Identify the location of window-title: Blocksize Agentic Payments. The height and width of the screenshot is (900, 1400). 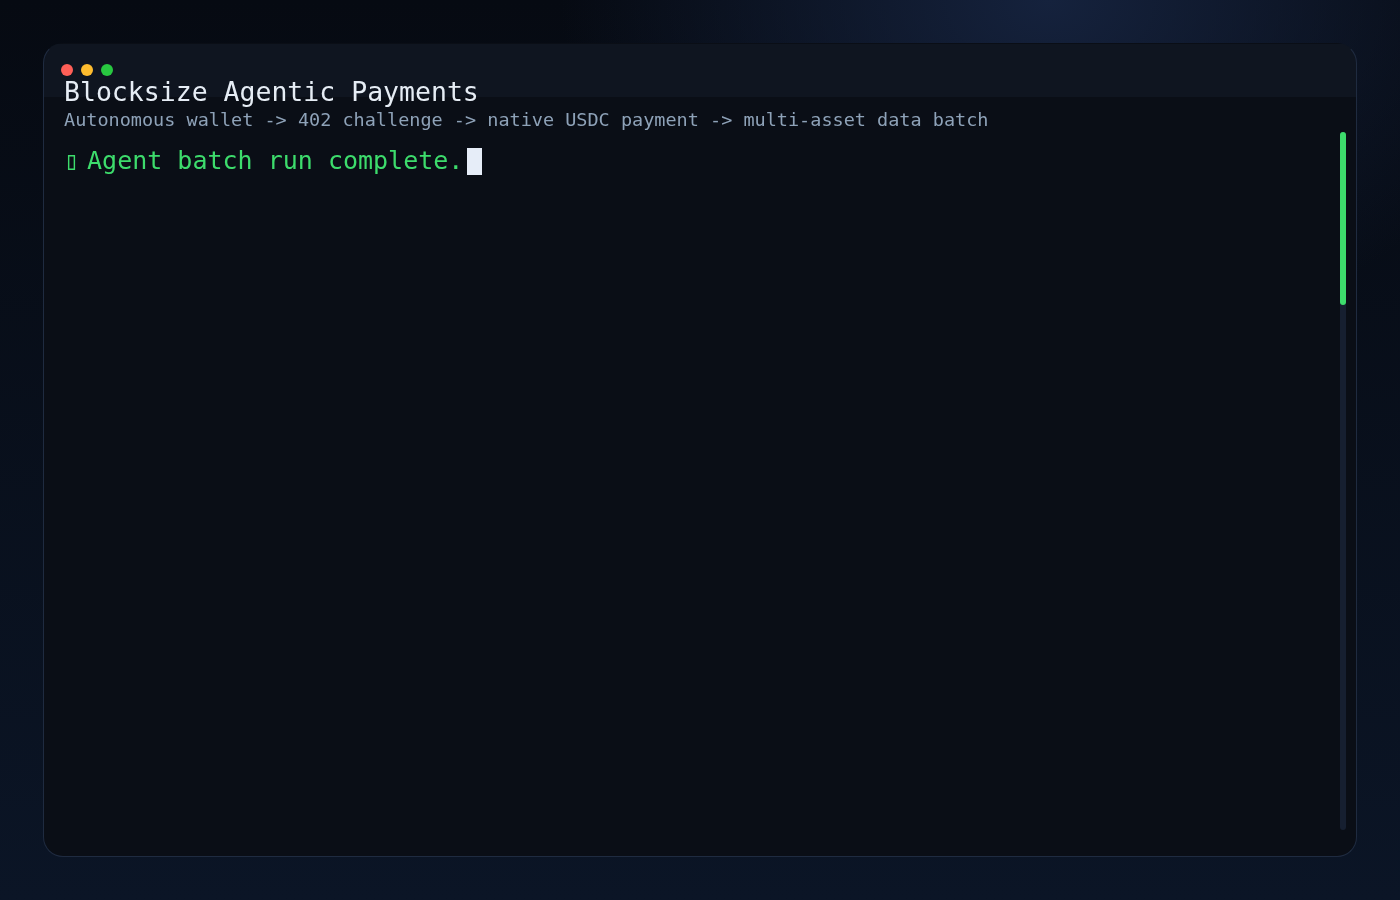
(272, 92).